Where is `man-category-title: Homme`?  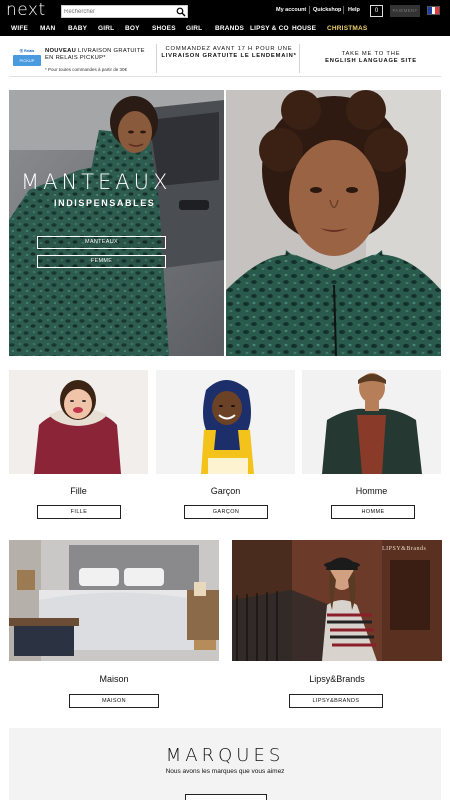 man-category-title: Homme is located at coordinates (371, 491).